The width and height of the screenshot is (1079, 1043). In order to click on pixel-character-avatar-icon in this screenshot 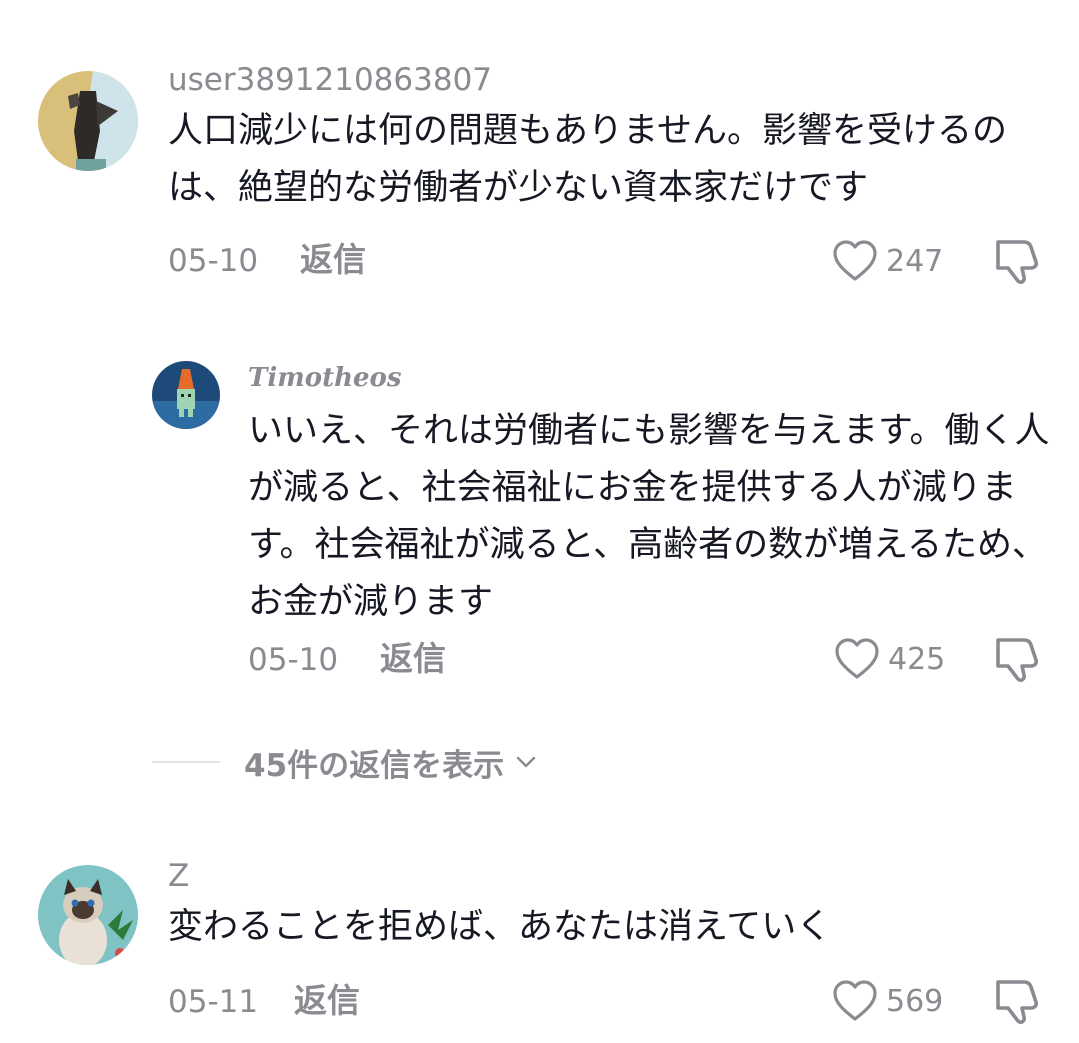, I will do `click(186, 395)`.